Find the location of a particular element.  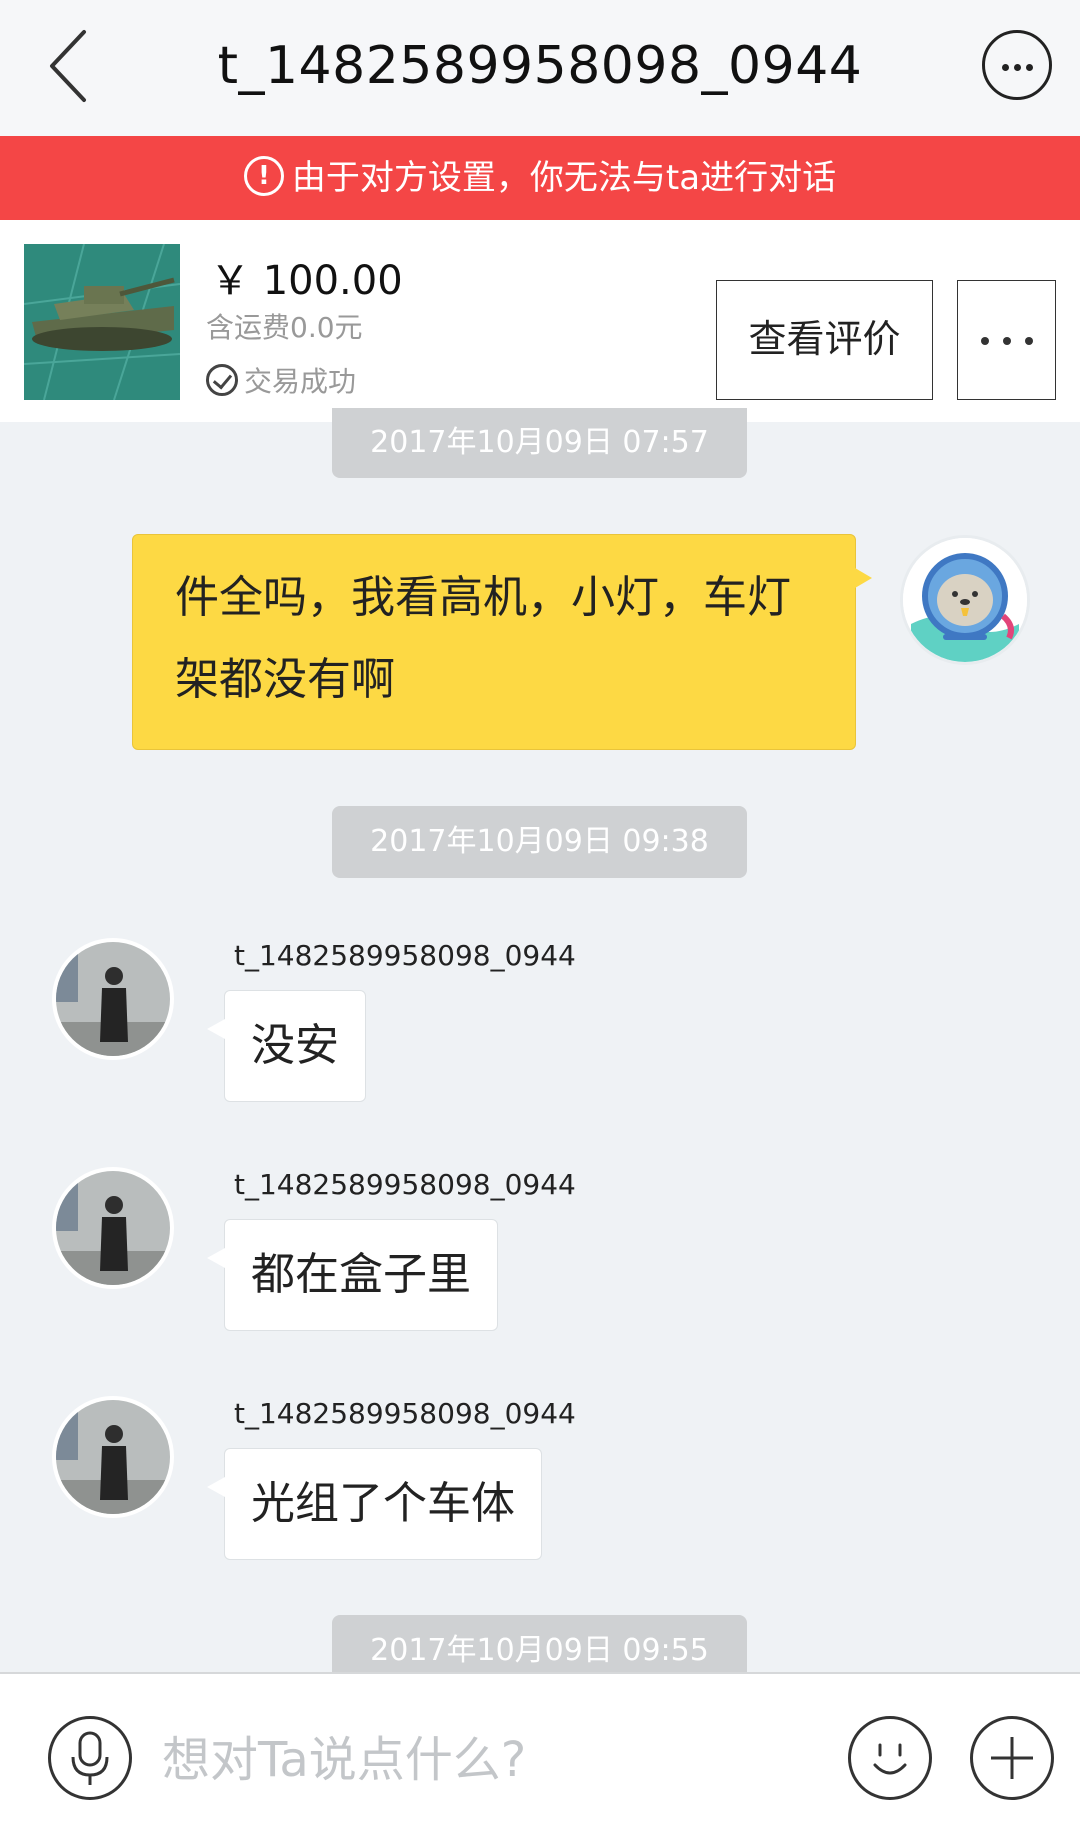

microphone-icon is located at coordinates (90, 1758).